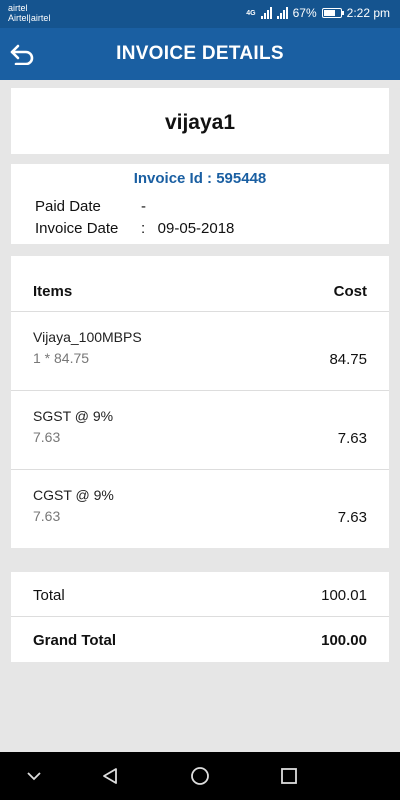  I want to click on app-bar: INVOICE DETAILS, so click(200, 54).